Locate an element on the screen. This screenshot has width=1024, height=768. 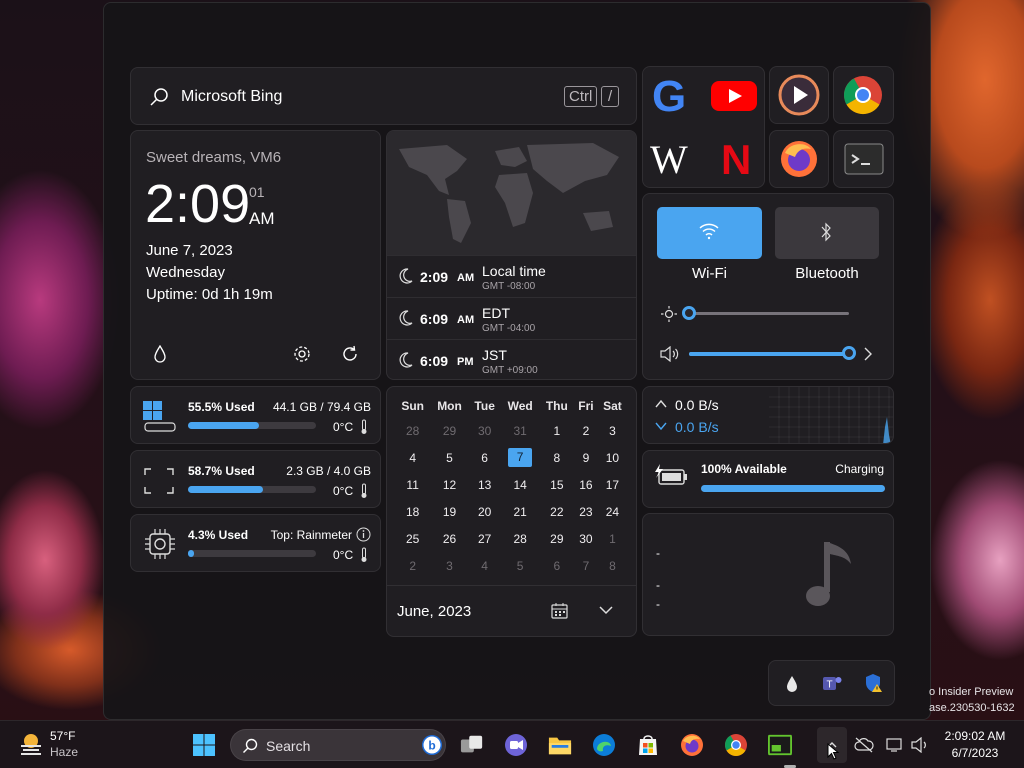
calendar-day: 31 is located at coordinates (520, 430).